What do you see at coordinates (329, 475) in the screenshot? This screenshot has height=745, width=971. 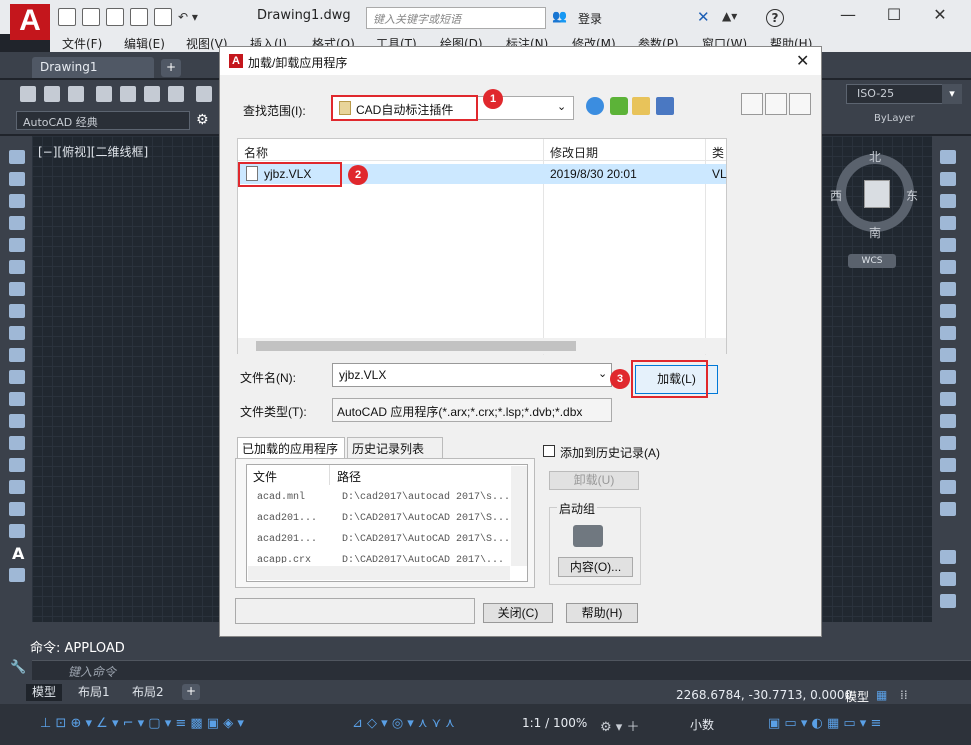 I see `column-divider` at bounding box center [329, 475].